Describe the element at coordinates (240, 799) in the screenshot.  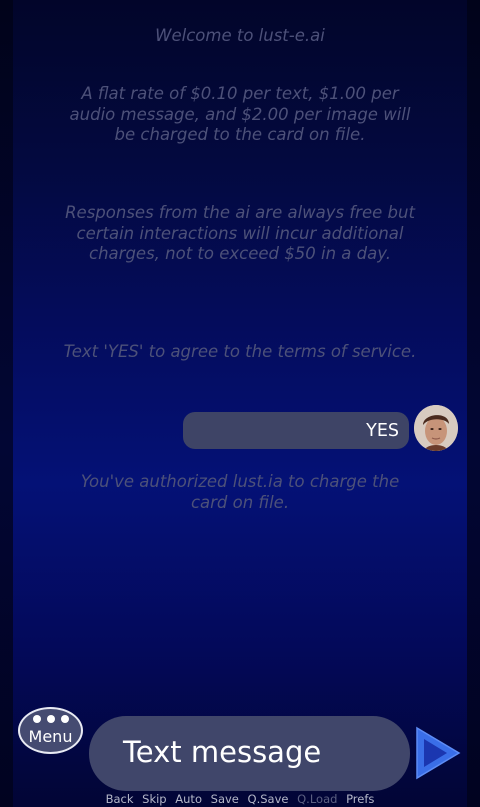
I see `quick-menu-bar: Back Skip Auto Save Q.Save Q.Load Prefs` at that location.